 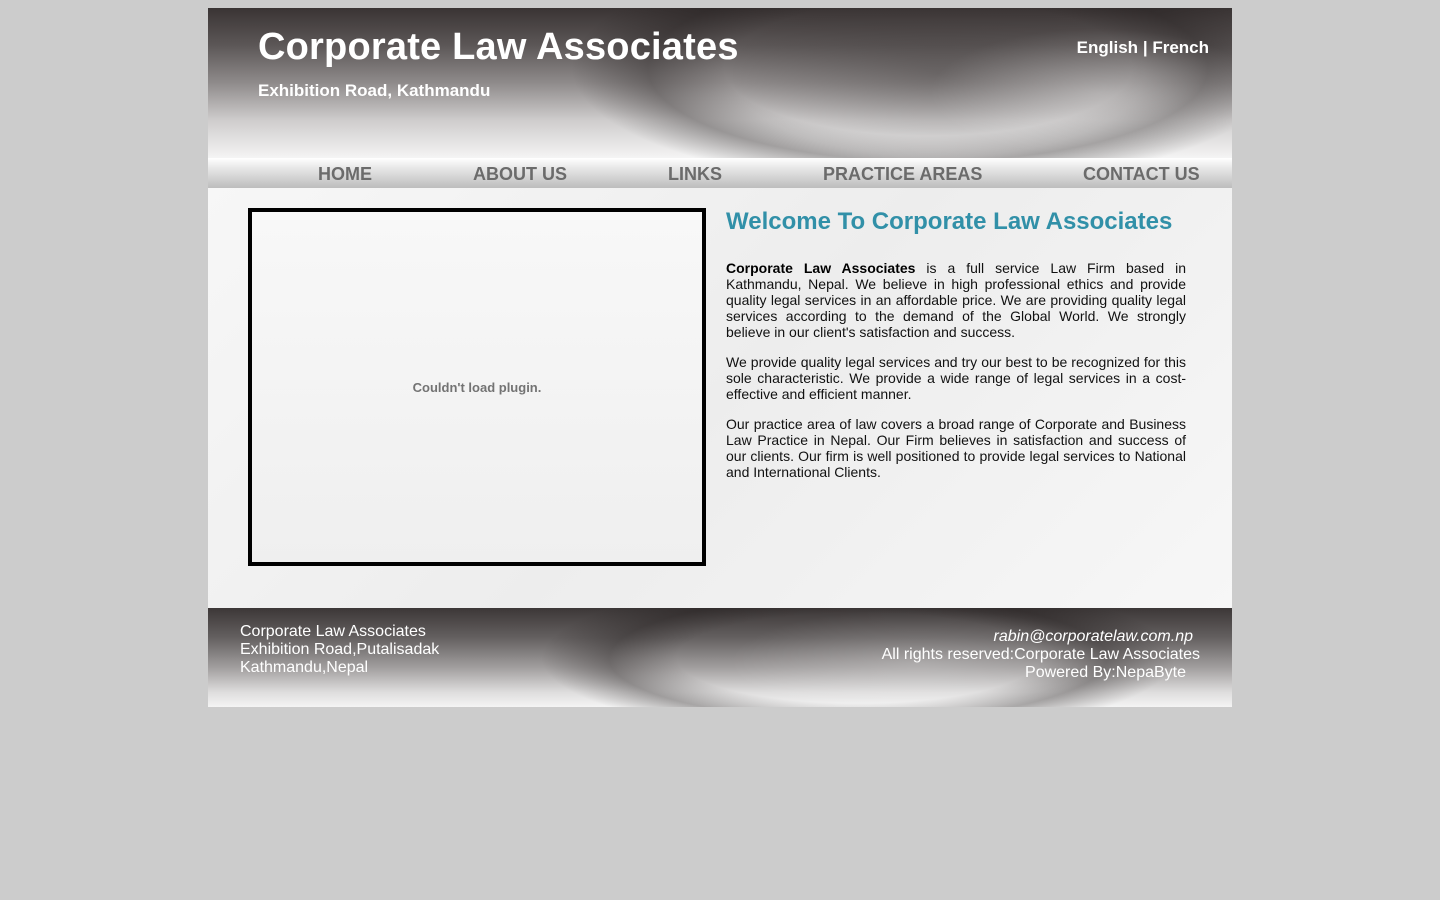 I want to click on welcome-heading: Welcome To Corporate Law Associates, so click(x=949, y=221).